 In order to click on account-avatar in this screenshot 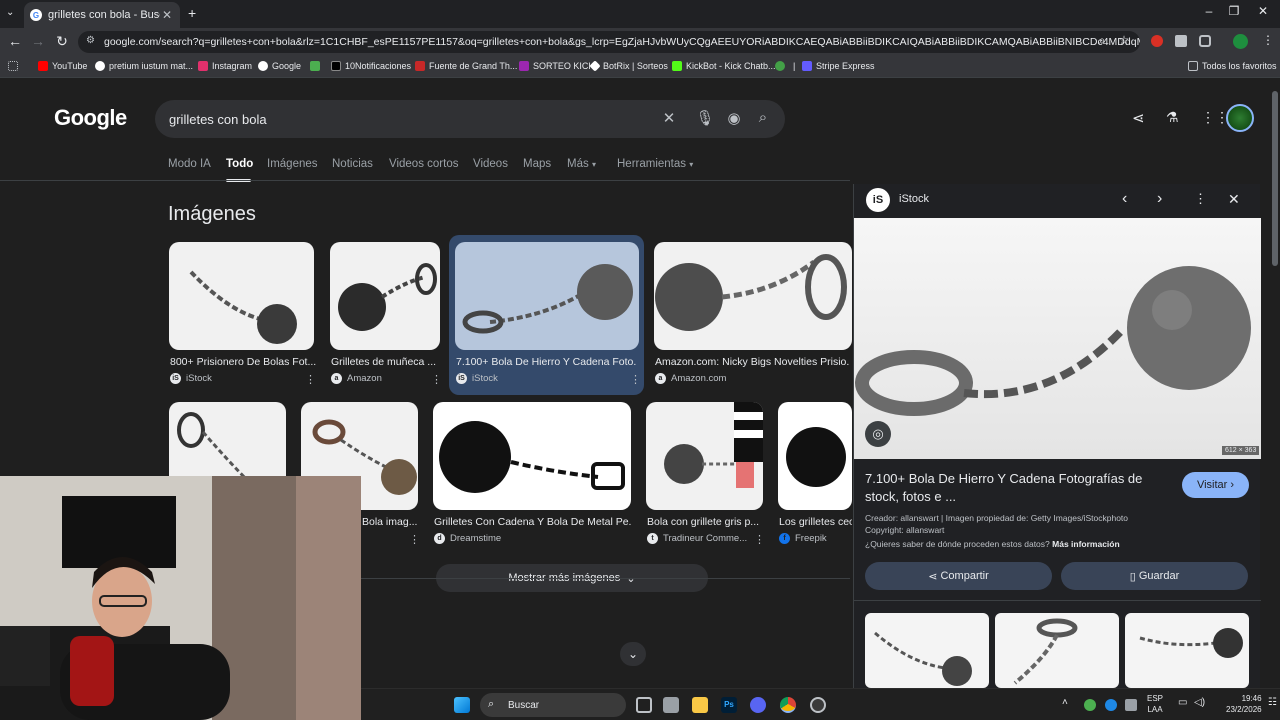, I will do `click(1240, 118)`.